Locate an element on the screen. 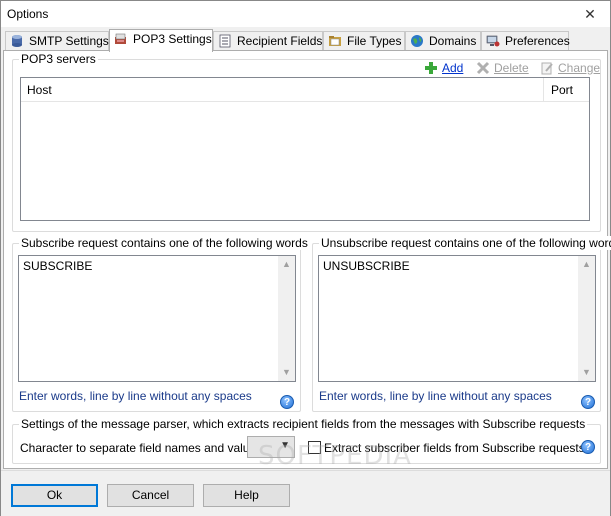  delete-server-button: Delete is located at coordinates (502, 68).